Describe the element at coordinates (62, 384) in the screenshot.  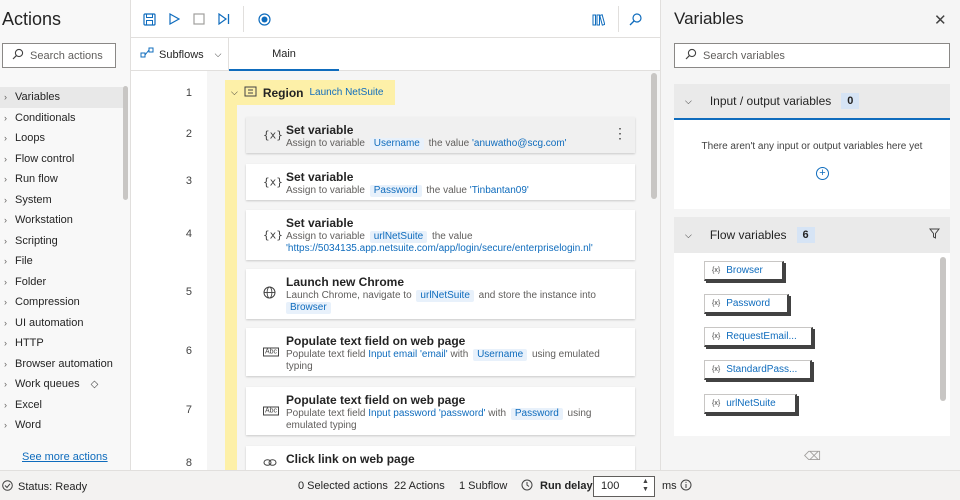
I see `category-work-queues: › Work queues ◇` at that location.